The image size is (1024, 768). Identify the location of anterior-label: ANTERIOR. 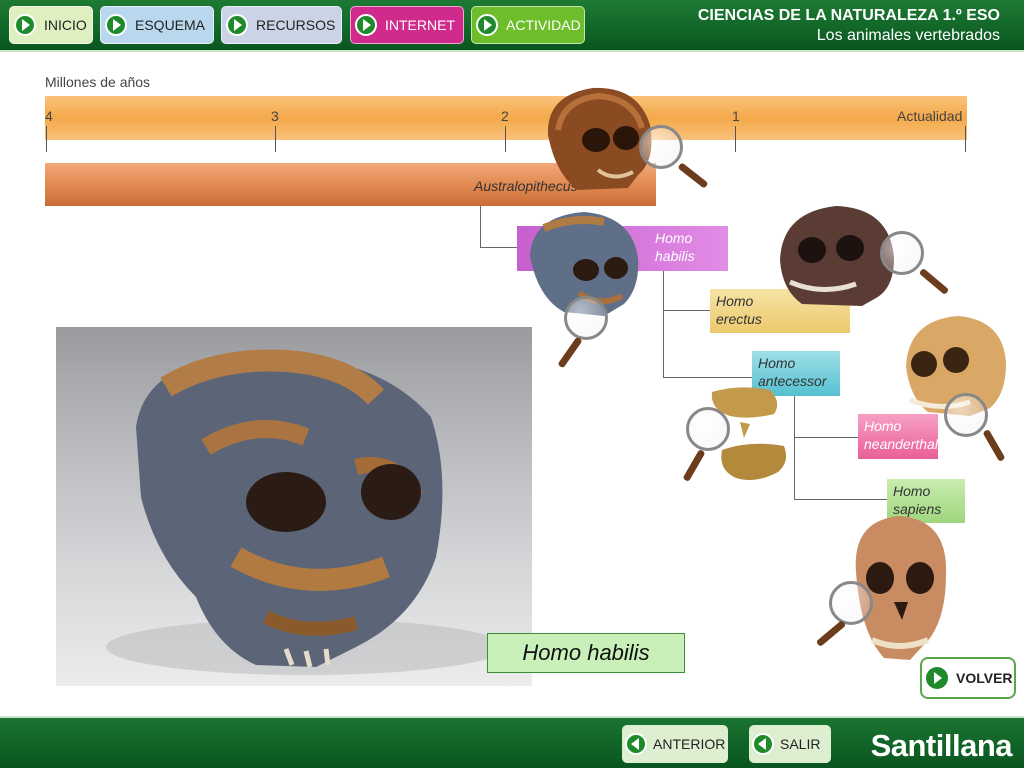
(689, 744).